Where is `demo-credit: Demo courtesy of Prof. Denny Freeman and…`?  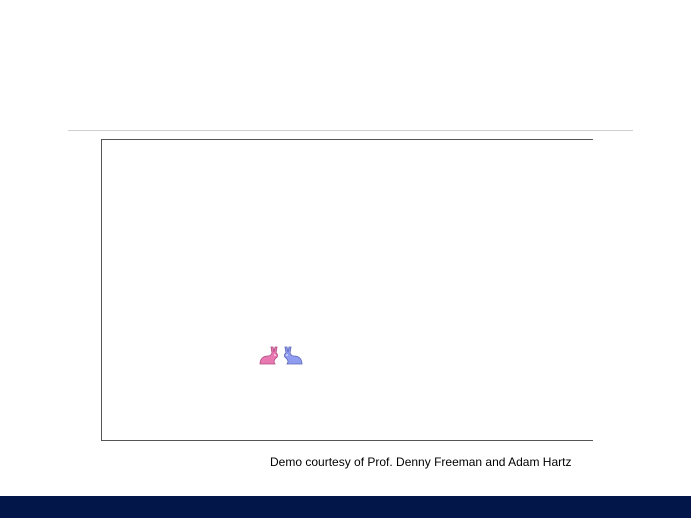 demo-credit: Demo courtesy of Prof. Denny Freeman and… is located at coordinates (421, 462).